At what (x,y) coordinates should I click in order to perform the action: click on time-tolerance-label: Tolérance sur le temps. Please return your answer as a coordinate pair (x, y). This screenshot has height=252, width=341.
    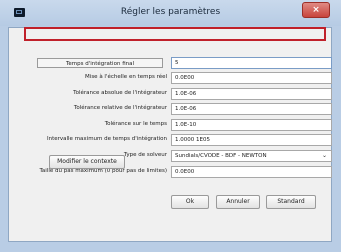
    Looking at the image, I should click on (135, 124).